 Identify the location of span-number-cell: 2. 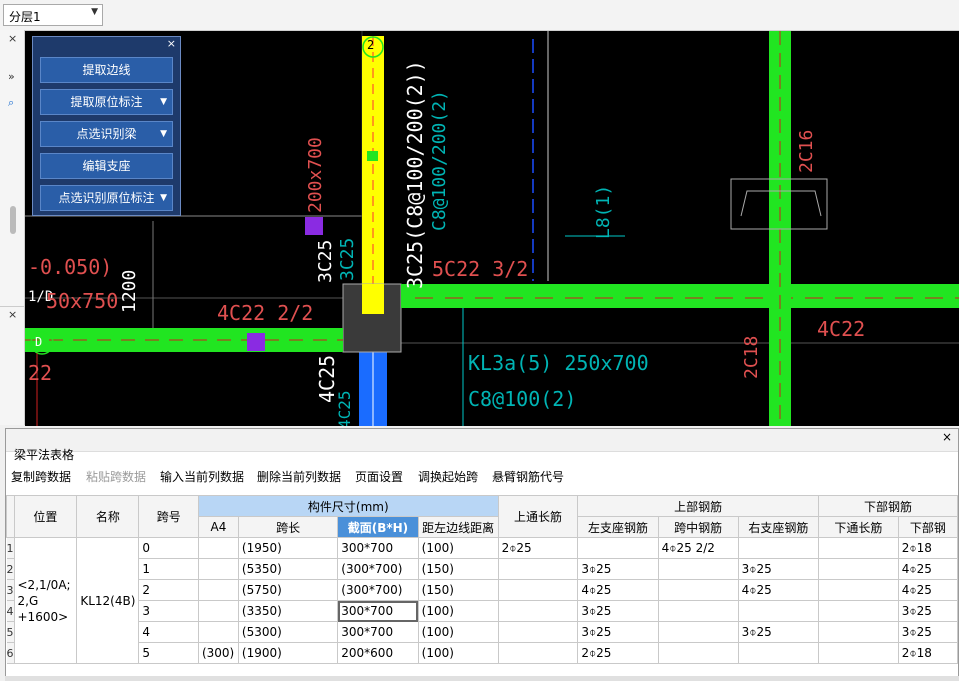
(168, 590).